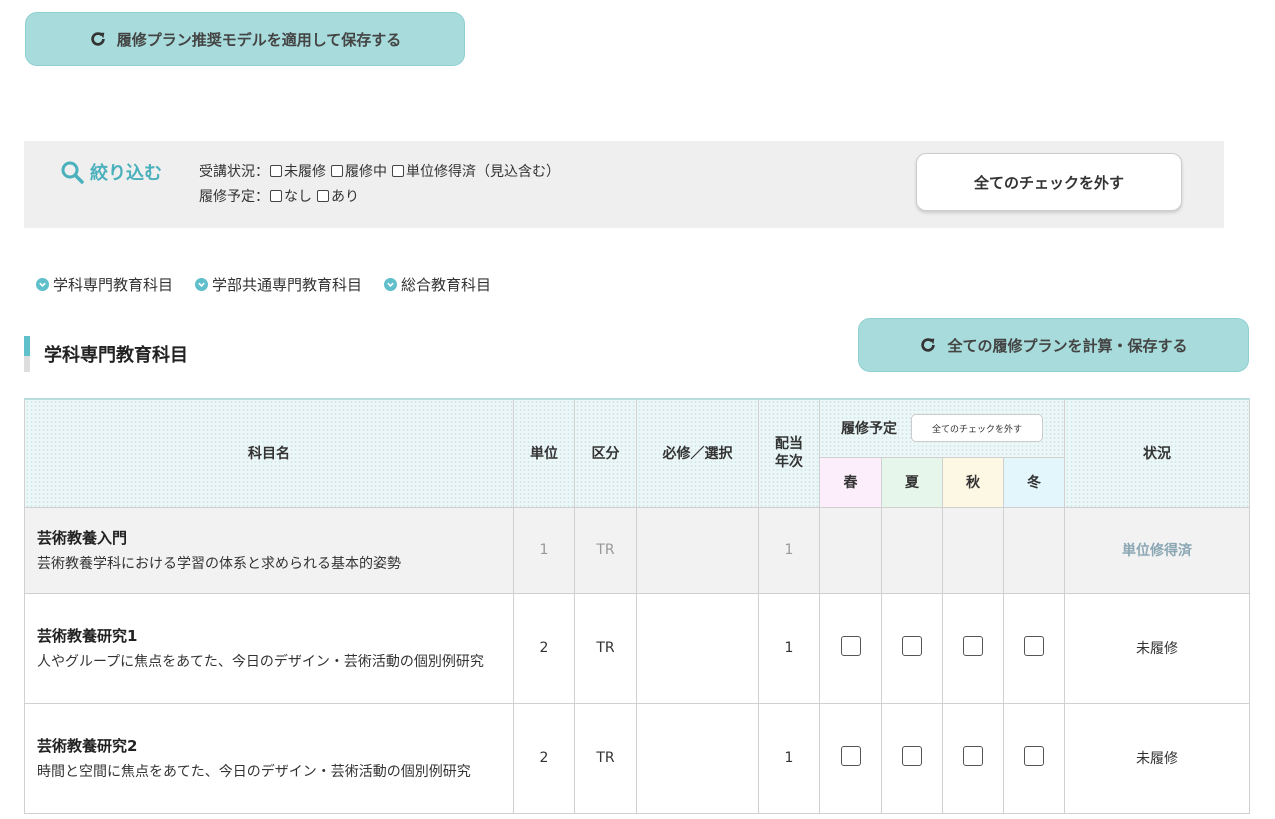 Image resolution: width=1275 pixels, height=819 pixels. I want to click on plan-filter-row: 履修予定： なし あり, so click(281, 196).